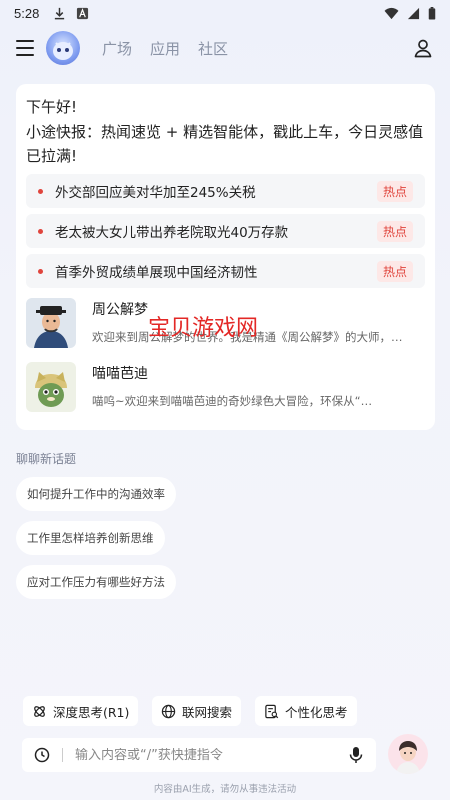 Image resolution: width=450 pixels, height=800 pixels. What do you see at coordinates (91, 712) in the screenshot?
I see `deep-think-label: 深度思考(R1)` at bounding box center [91, 712].